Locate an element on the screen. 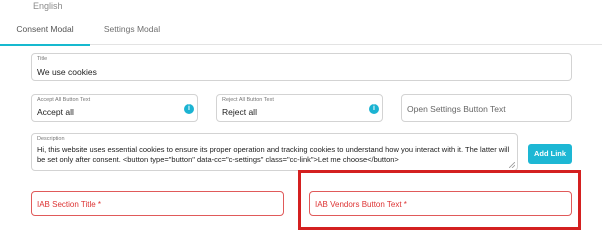 The image size is (602, 243). add-link-button: Add Link is located at coordinates (550, 154).